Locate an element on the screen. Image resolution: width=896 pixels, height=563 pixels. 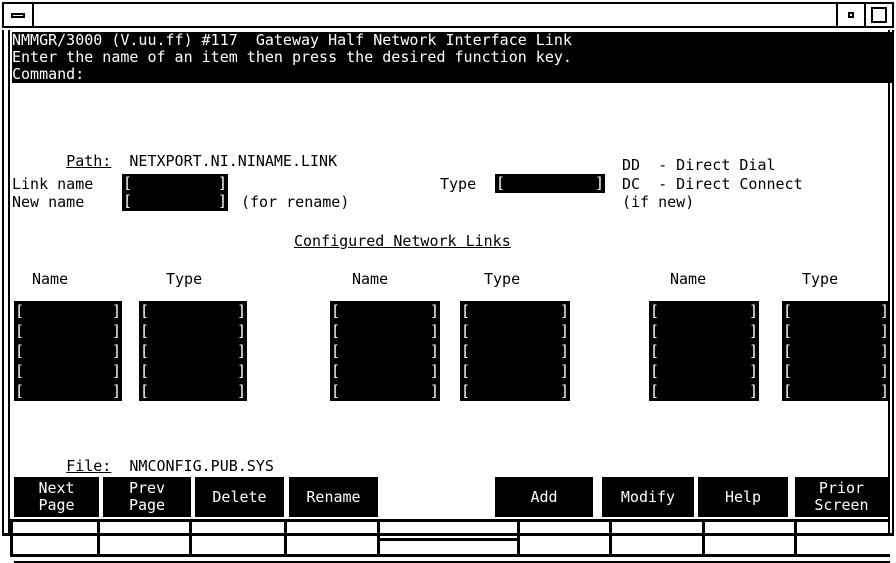
grid-cell-group1-name-1: [] is located at coordinates (68, 331).